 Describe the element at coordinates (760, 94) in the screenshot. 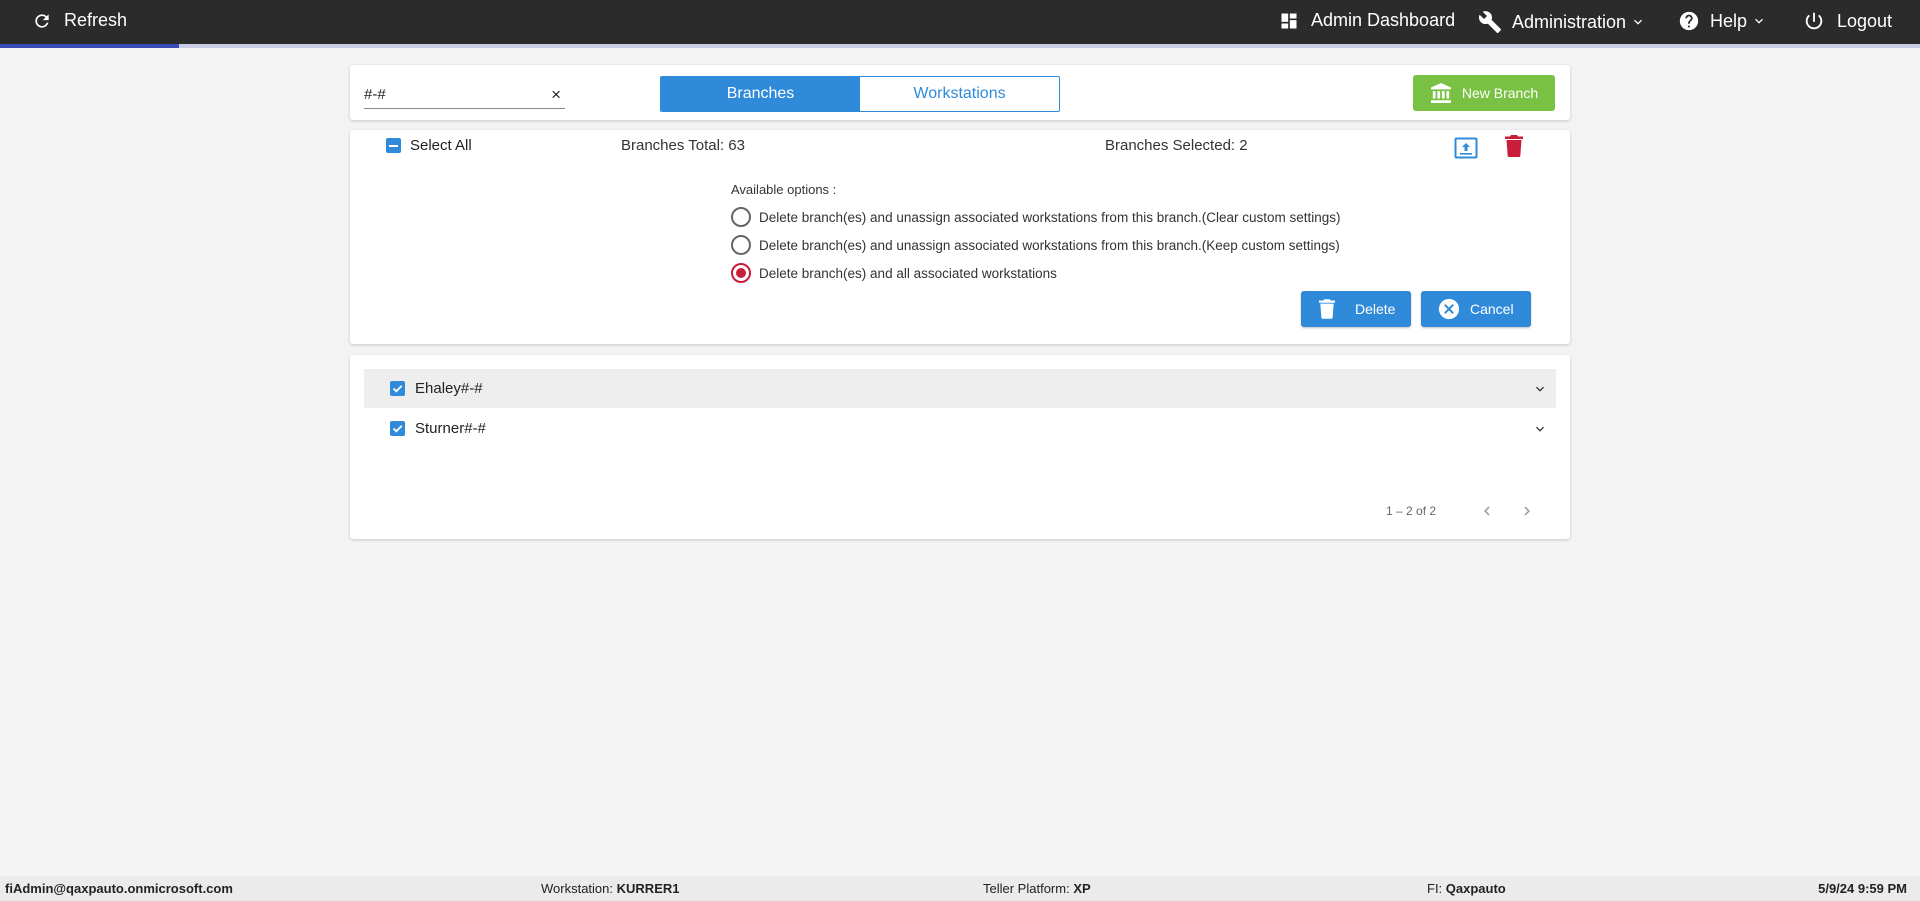

I see `tab-branches: Branches` at that location.